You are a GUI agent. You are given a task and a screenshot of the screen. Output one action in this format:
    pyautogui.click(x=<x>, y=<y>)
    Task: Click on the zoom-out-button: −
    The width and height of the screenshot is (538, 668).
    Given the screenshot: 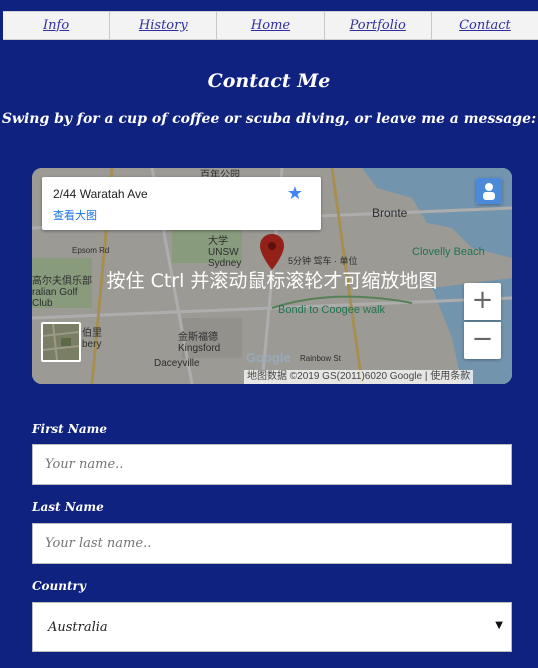 What is the action you would take?
    pyautogui.click(x=482, y=340)
    